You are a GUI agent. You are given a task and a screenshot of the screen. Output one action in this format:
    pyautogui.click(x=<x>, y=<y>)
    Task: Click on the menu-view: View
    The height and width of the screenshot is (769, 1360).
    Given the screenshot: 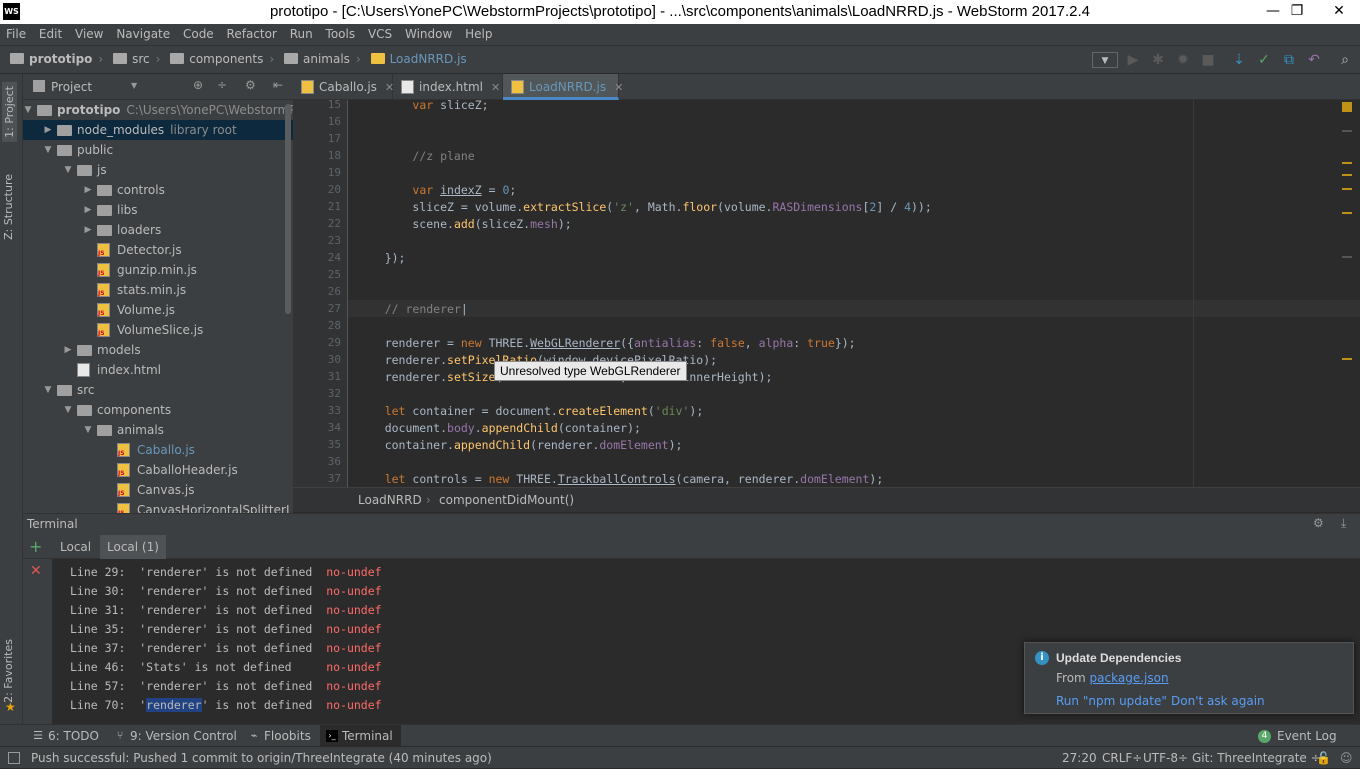 What is the action you would take?
    pyautogui.click(x=89, y=34)
    